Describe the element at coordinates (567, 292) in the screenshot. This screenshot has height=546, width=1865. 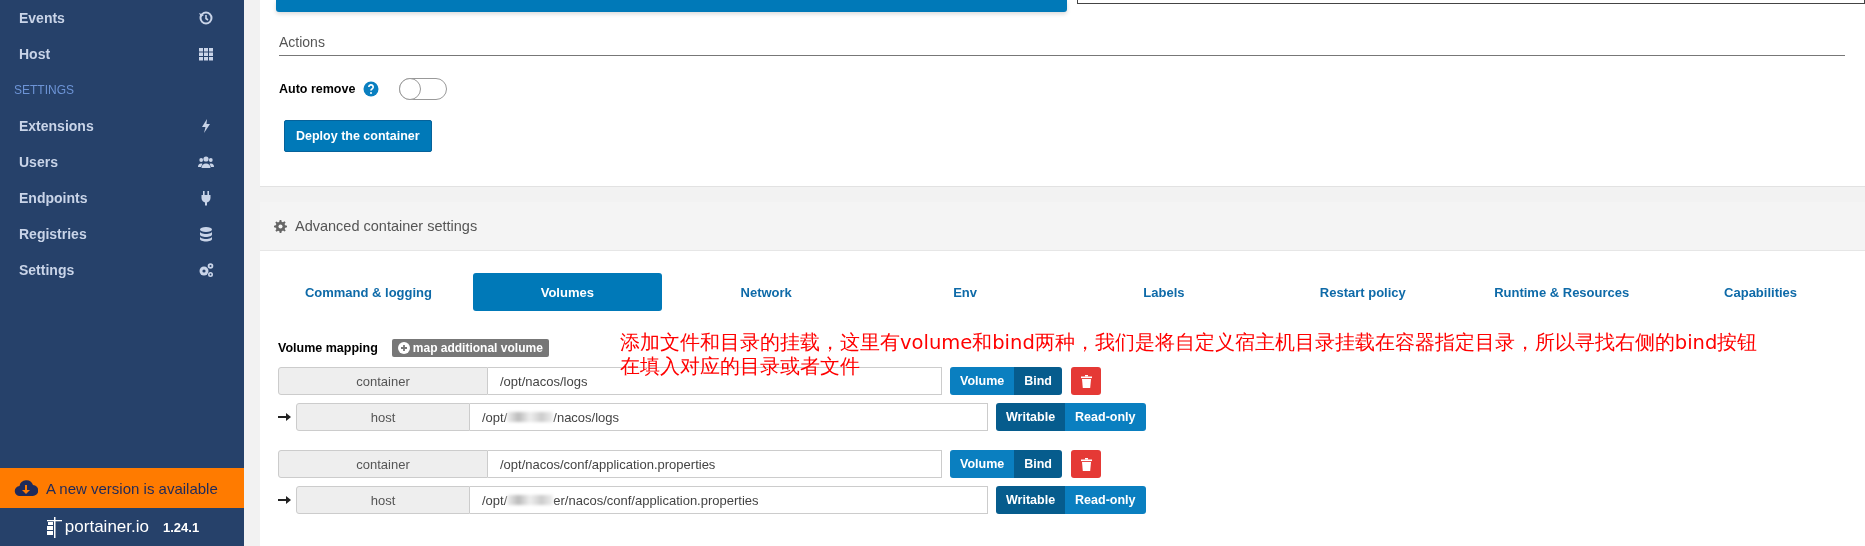
I see `tab: Volumes` at that location.